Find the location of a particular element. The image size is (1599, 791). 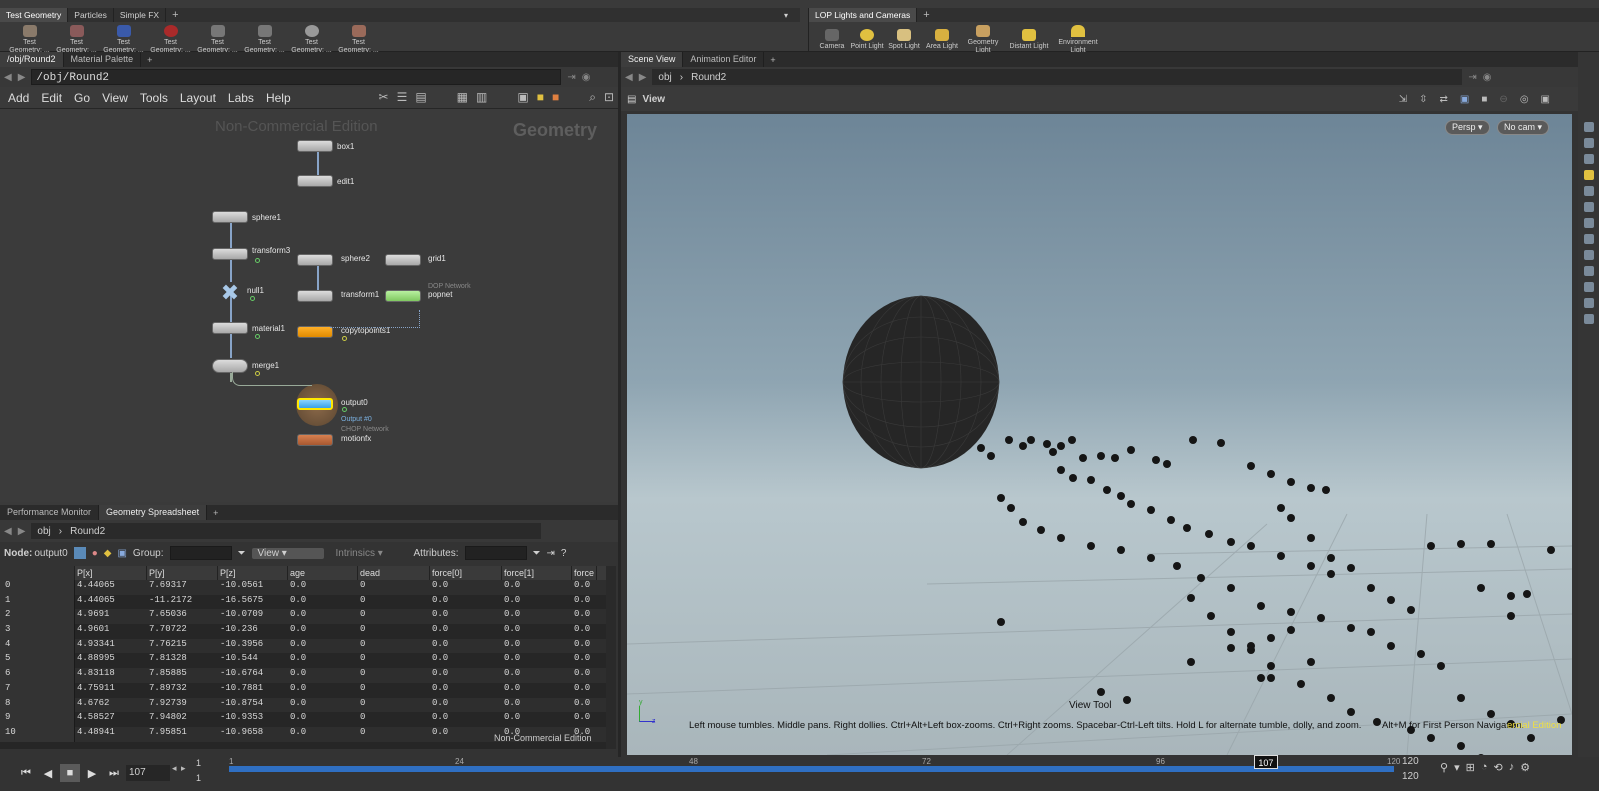

play-reverse-icon: ◀ is located at coordinates (48, 773).